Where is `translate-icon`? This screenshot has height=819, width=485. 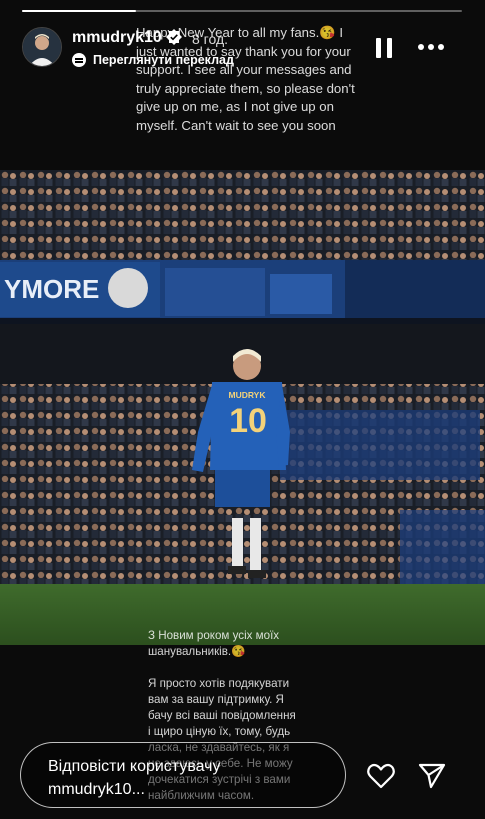
translate-icon is located at coordinates (79, 60).